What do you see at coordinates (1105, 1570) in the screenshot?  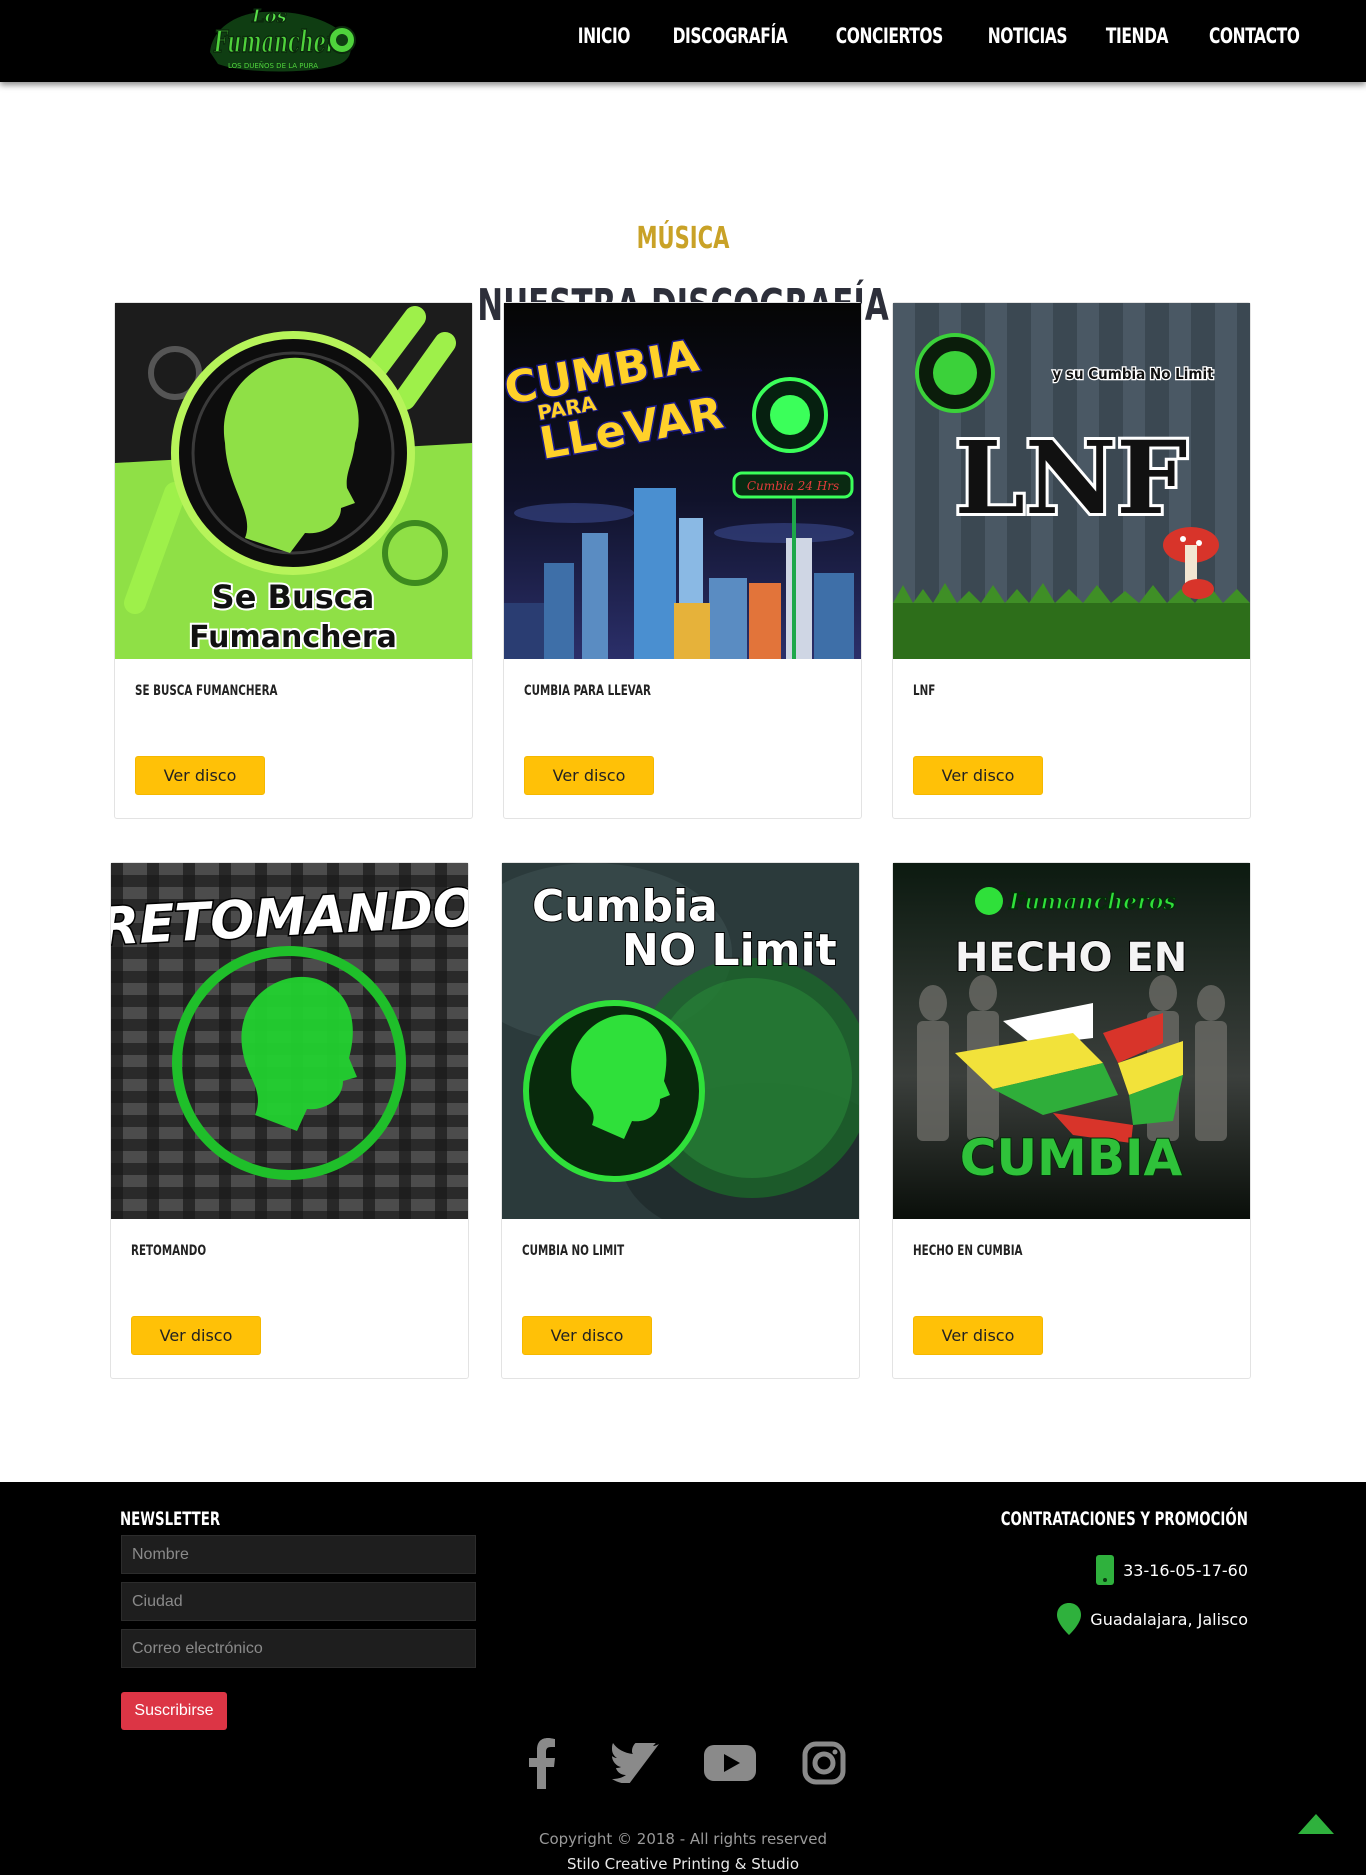 I see `phone-icon` at bounding box center [1105, 1570].